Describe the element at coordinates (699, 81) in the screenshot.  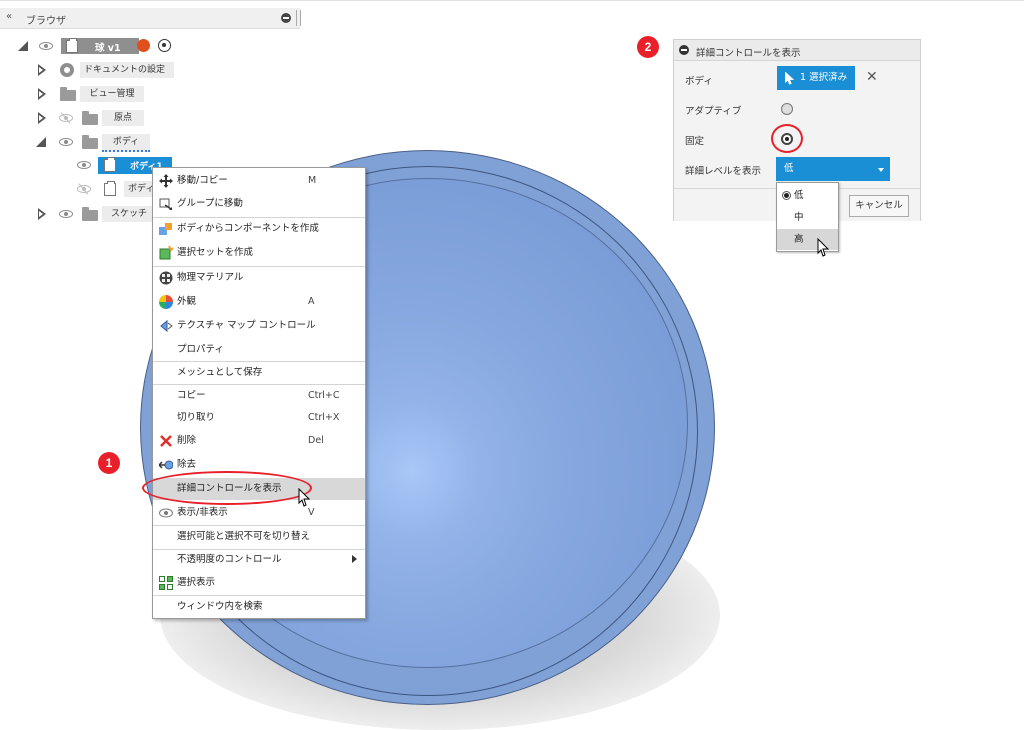
I see `body-label: ボディ` at that location.